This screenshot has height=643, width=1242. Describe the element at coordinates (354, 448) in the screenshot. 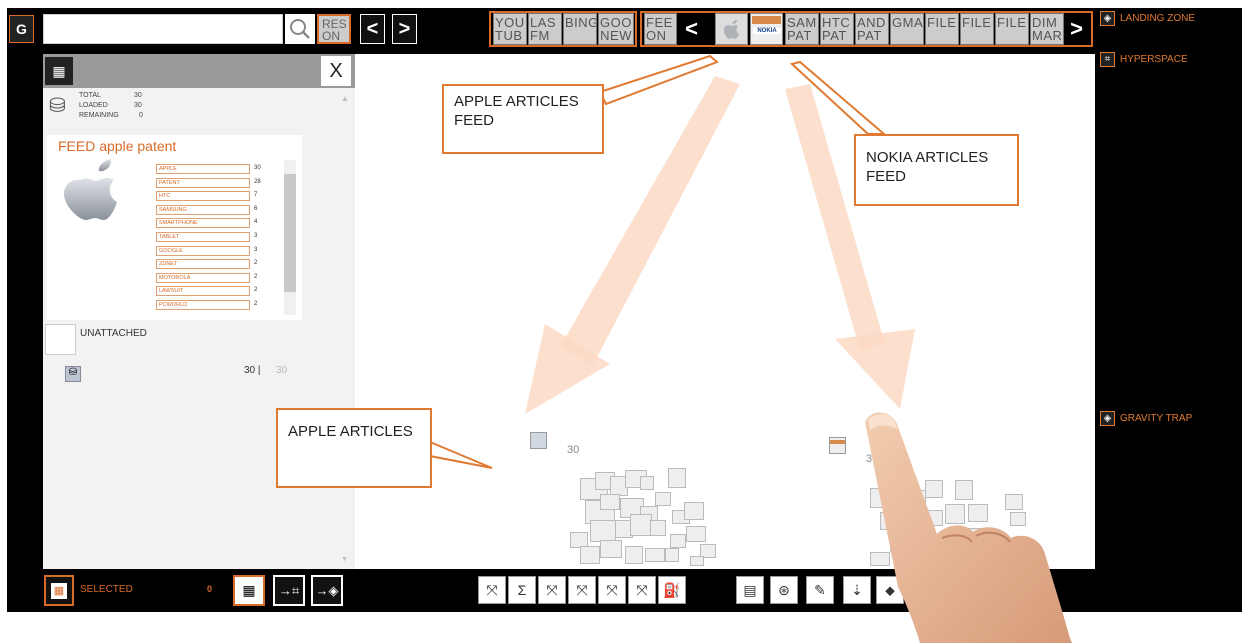

I see `callout-apple-articles: APPLE ARTICLES` at that location.